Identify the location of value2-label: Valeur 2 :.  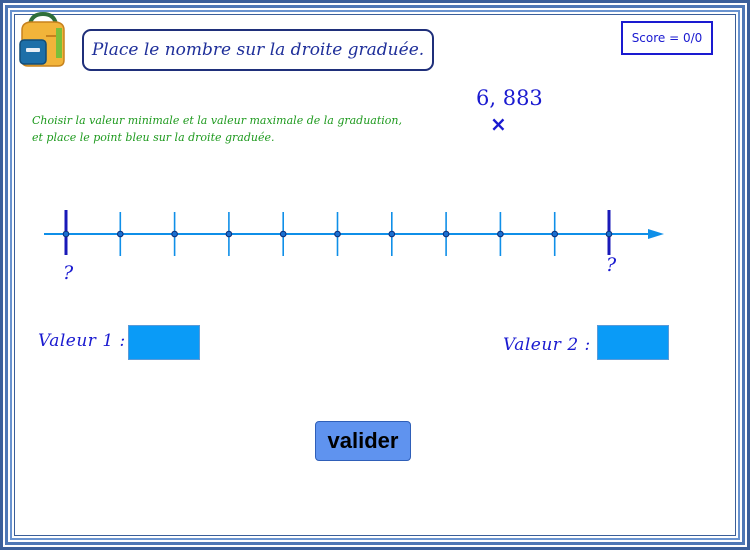
(547, 345).